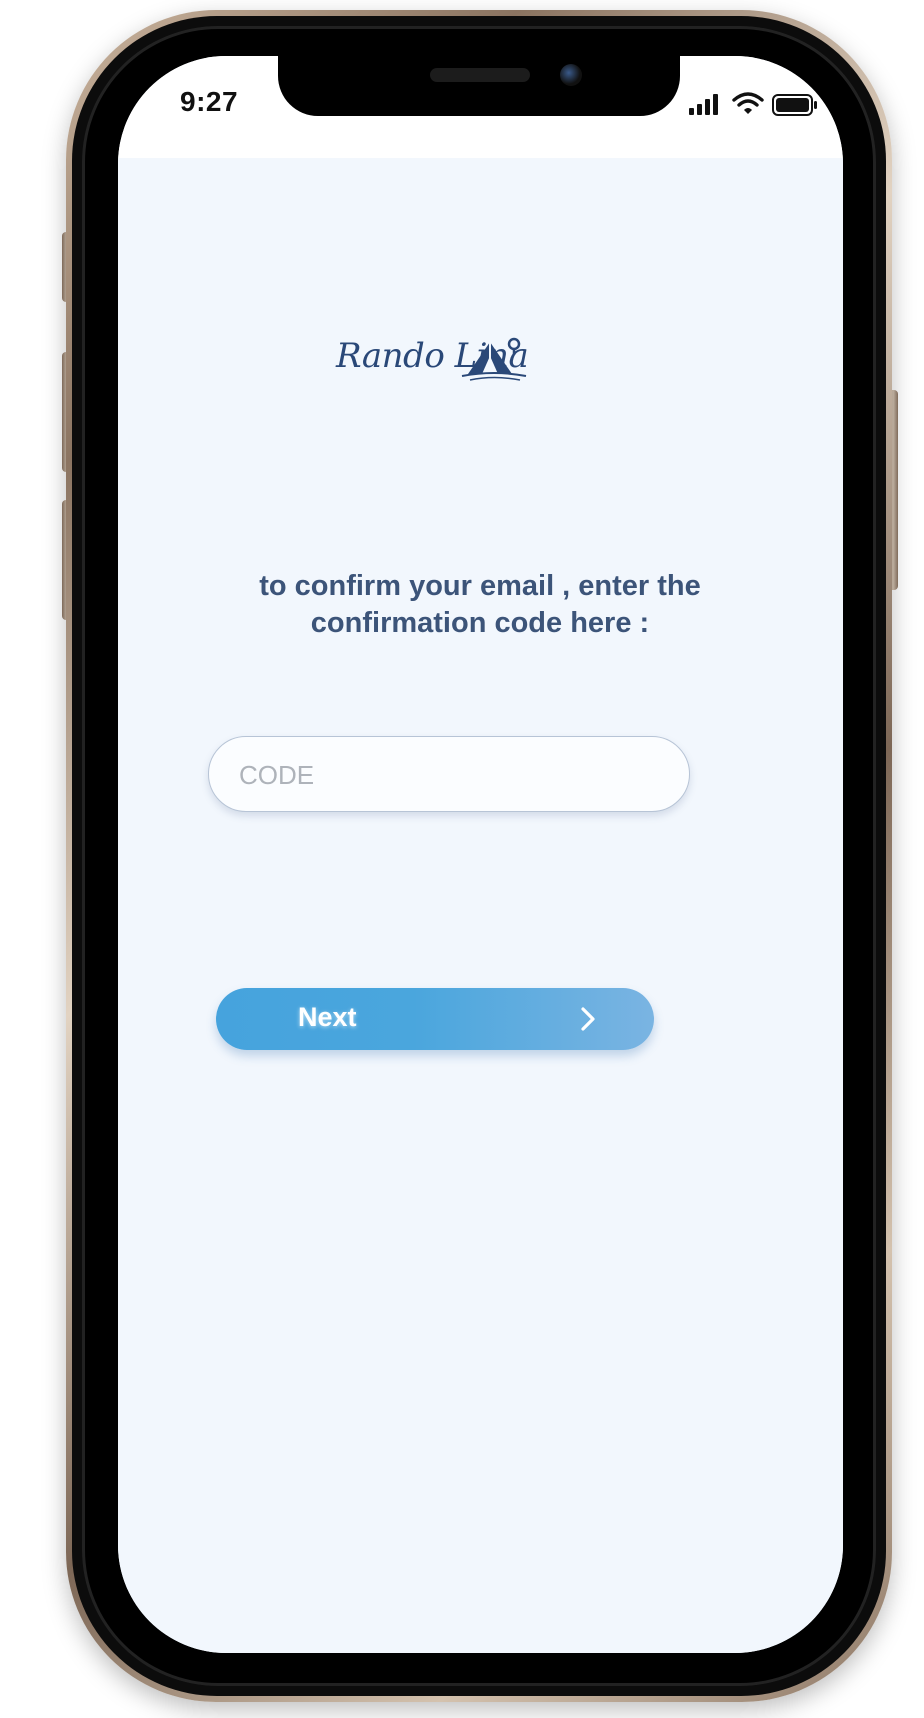  What do you see at coordinates (209, 101) in the screenshot?
I see `status-time: 9:27` at bounding box center [209, 101].